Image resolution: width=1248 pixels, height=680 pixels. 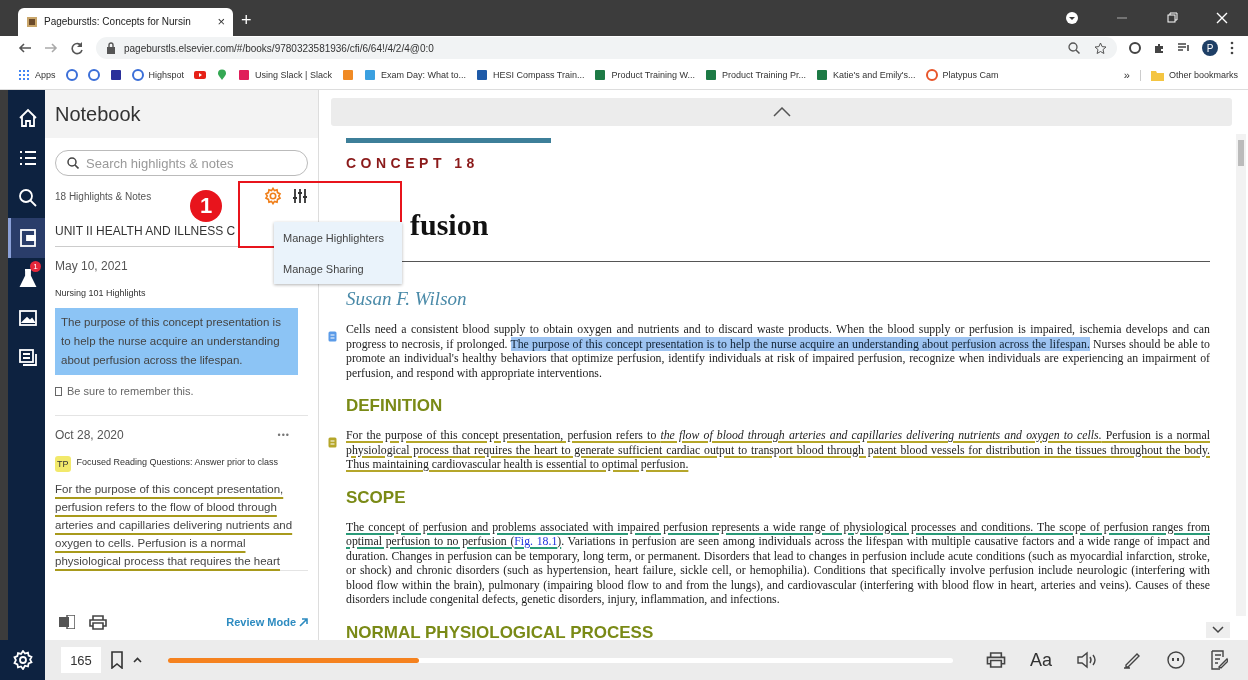 I want to click on address-bar: pageburstls.elsevier.com/#/books/9780323581936/cfi/6/64!/4/2/4@0:0, so click(x=606, y=48).